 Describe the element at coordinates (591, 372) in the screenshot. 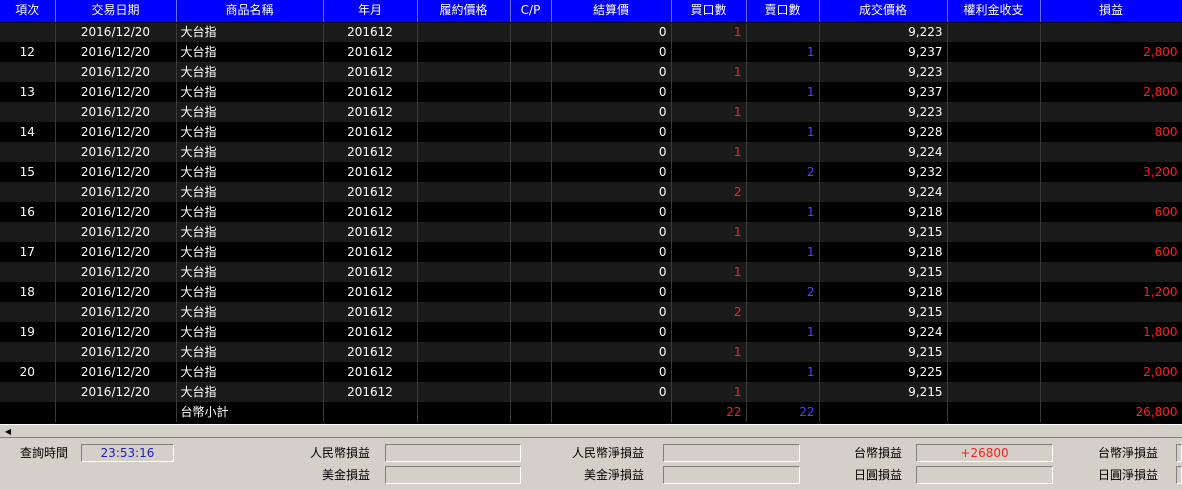

I see `table-row: 20 2016/12/20 大台指 201612 0 1 9,225 2,000` at that location.